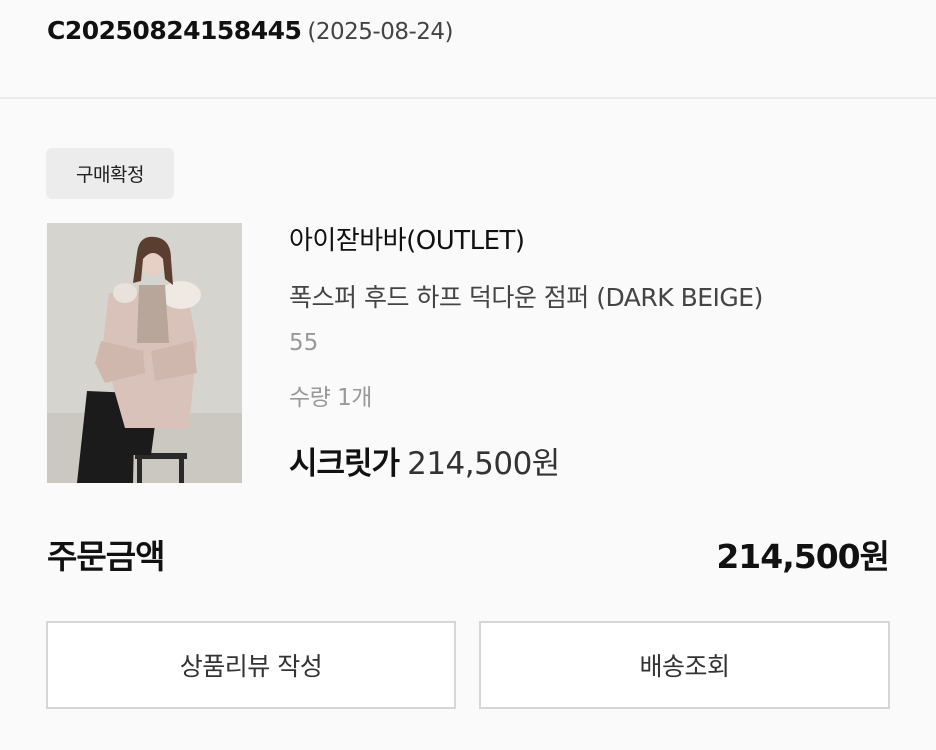 The height and width of the screenshot is (750, 936). What do you see at coordinates (803, 556) in the screenshot?
I see `total-value: 214,500원` at bounding box center [803, 556].